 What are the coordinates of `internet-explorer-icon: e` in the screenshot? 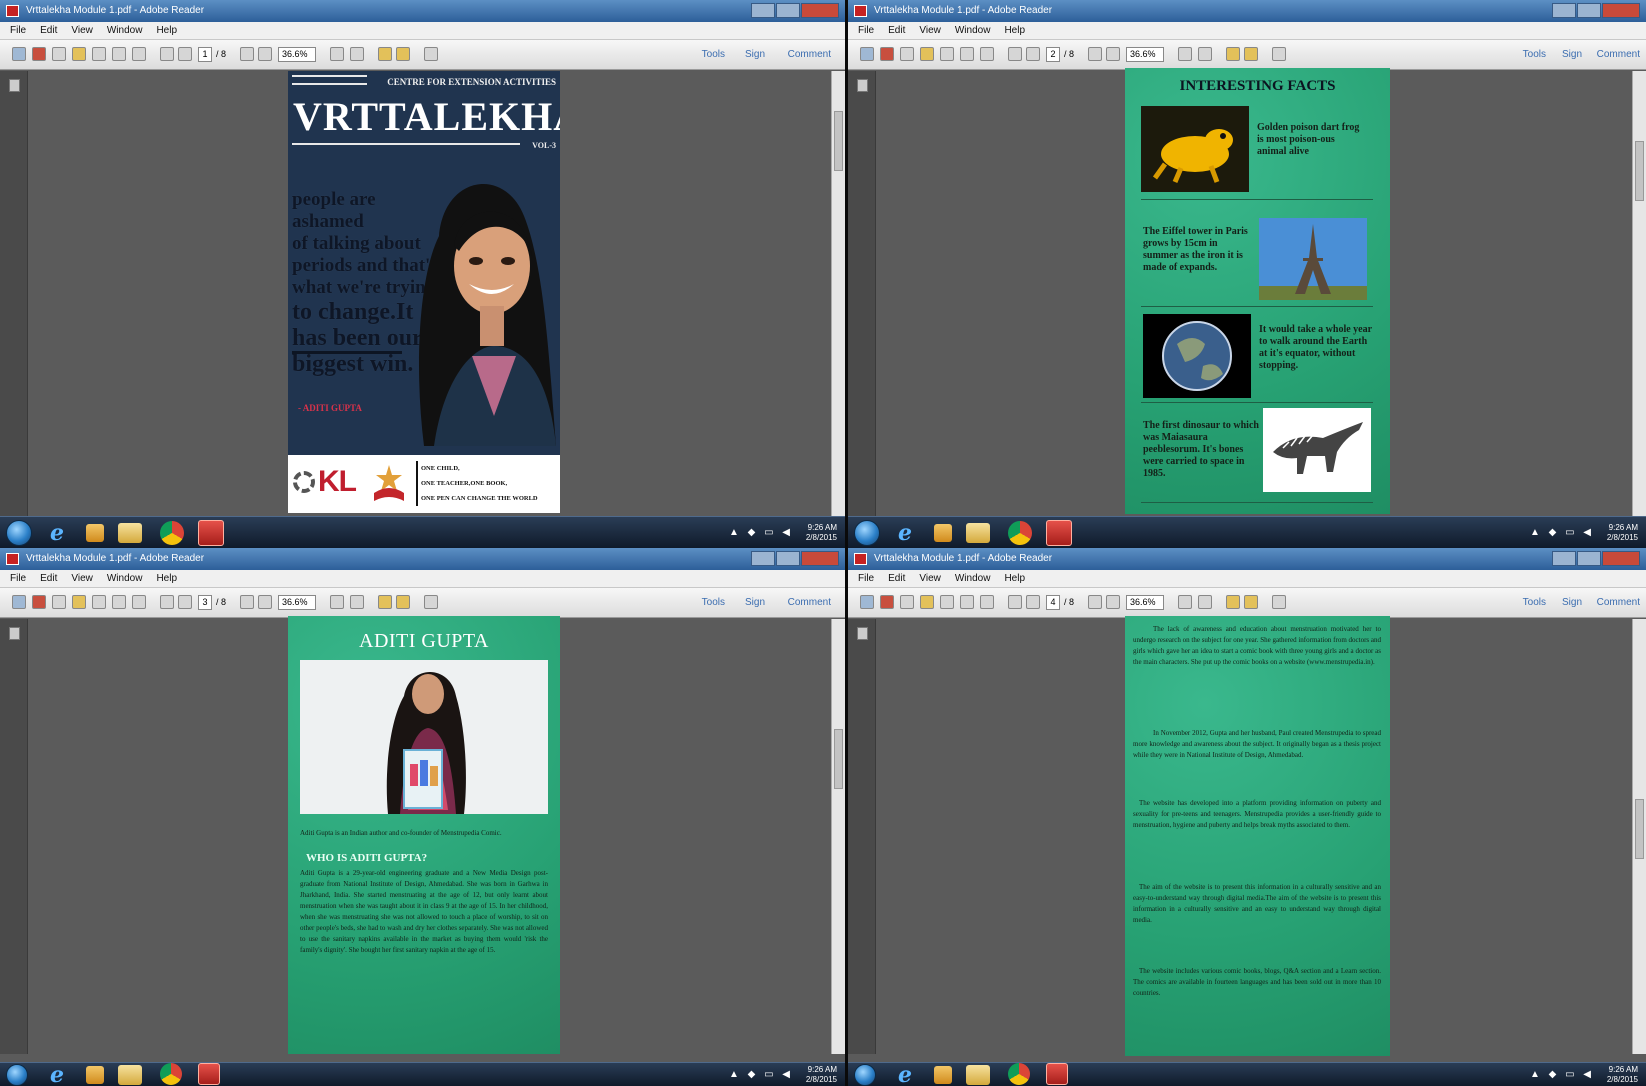 It's located at (905, 533).